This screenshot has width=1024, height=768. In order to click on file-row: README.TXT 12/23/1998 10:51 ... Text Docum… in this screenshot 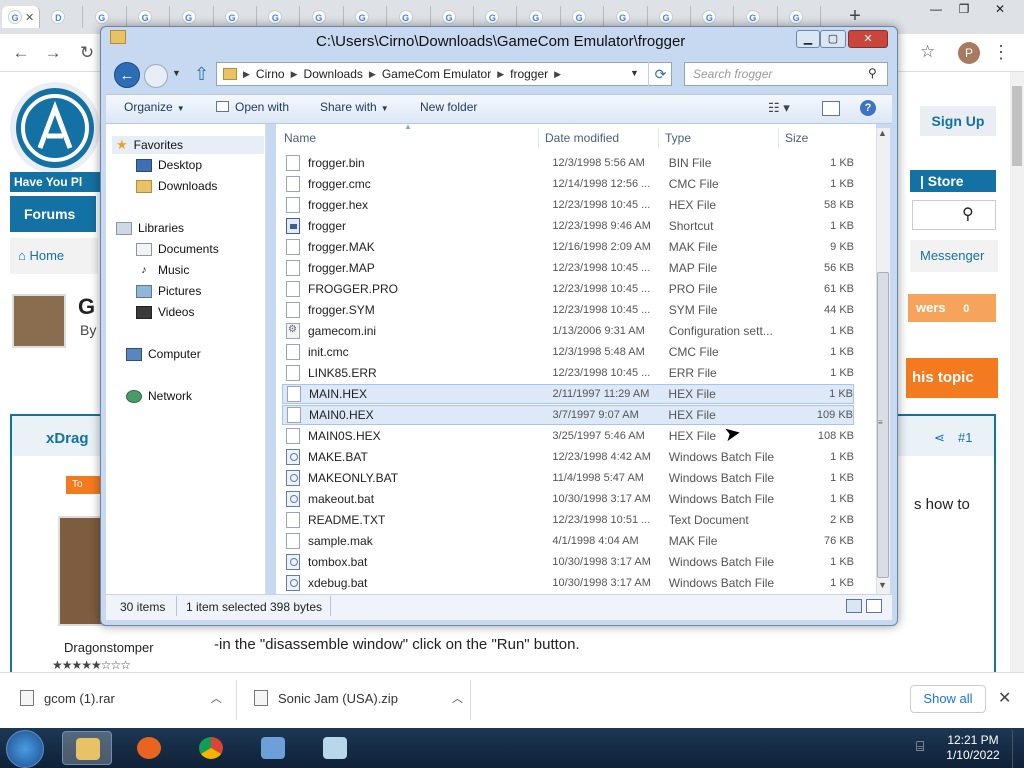, I will do `click(568, 520)`.